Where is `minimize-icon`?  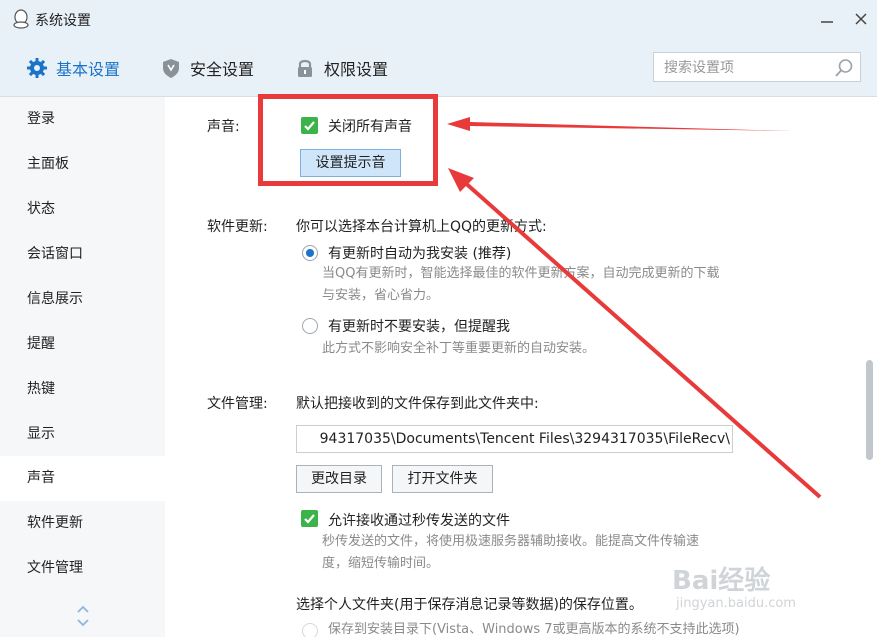 minimize-icon is located at coordinates (827, 19).